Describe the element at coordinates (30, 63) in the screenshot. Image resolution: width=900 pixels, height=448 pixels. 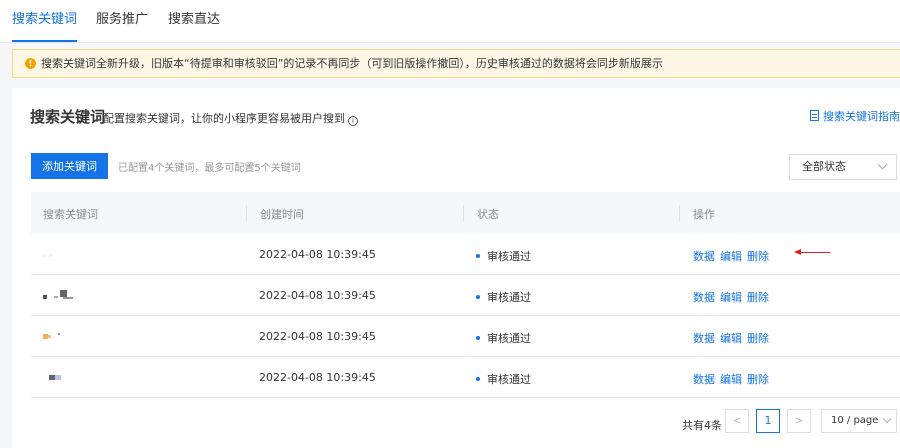
I see `warning-icon: !` at that location.